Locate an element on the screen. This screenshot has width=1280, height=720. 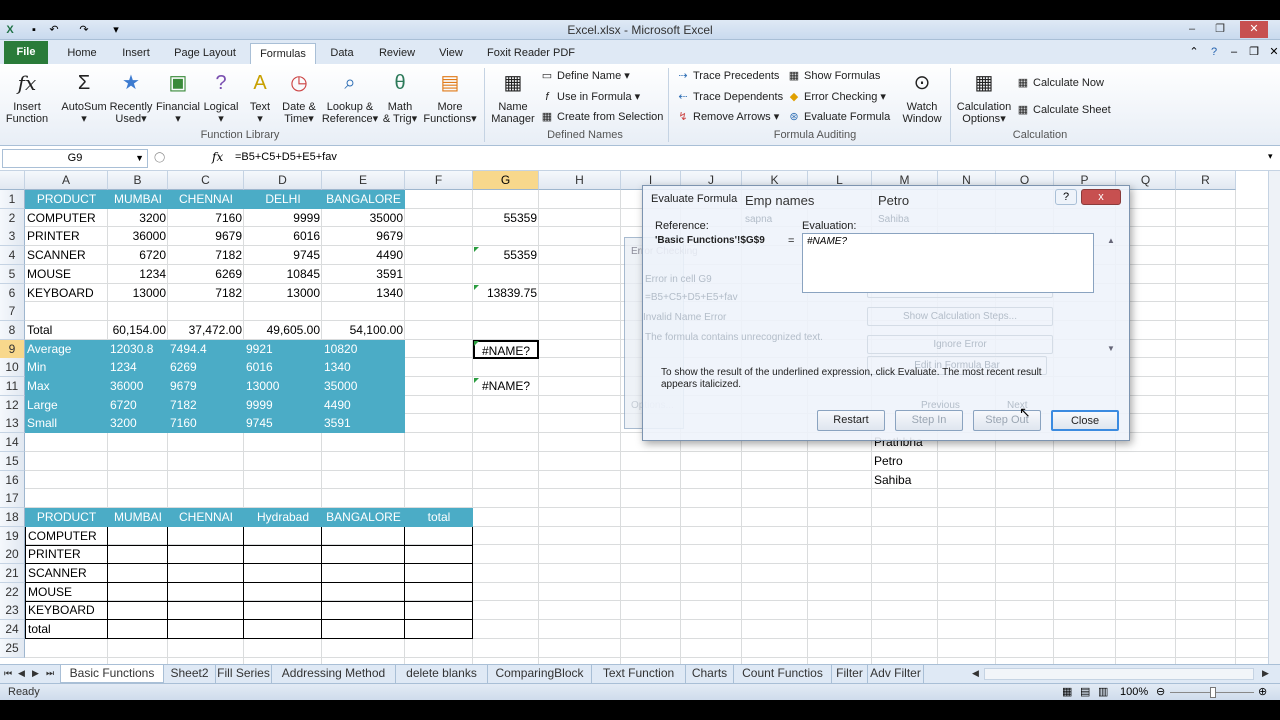
row-header-12: 12 is located at coordinates (12, 405).